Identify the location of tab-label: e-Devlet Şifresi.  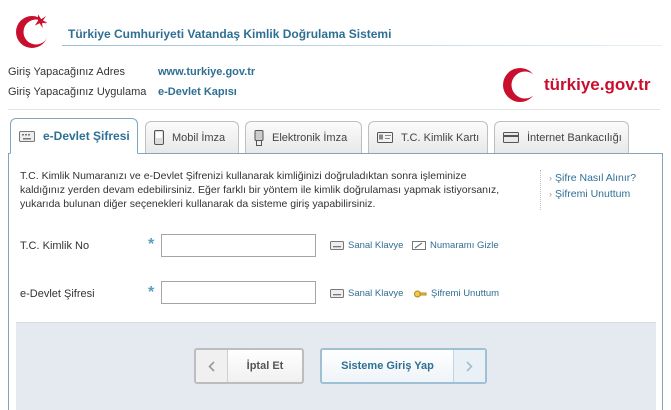
(86, 136).